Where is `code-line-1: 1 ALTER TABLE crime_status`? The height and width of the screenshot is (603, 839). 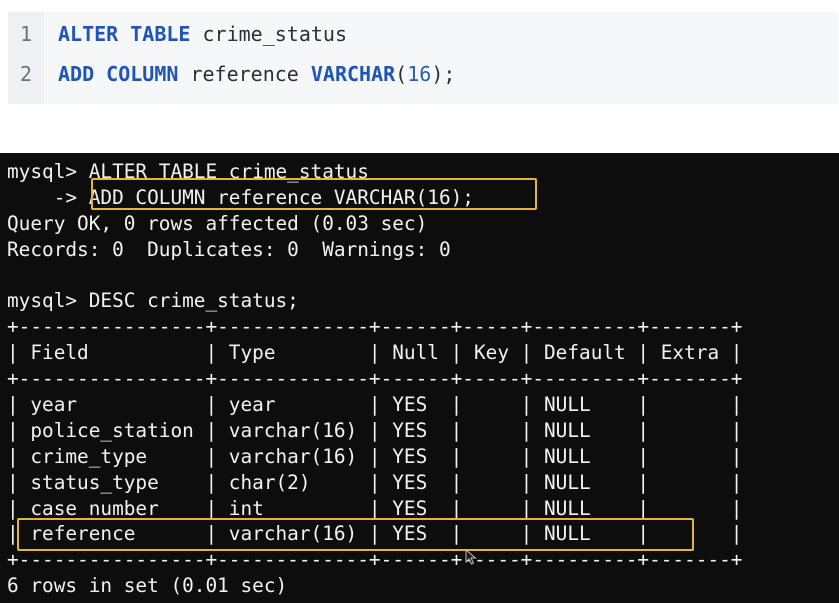
code-line-1: 1 ALTER TABLE crime_status is located at coordinates (177, 34).